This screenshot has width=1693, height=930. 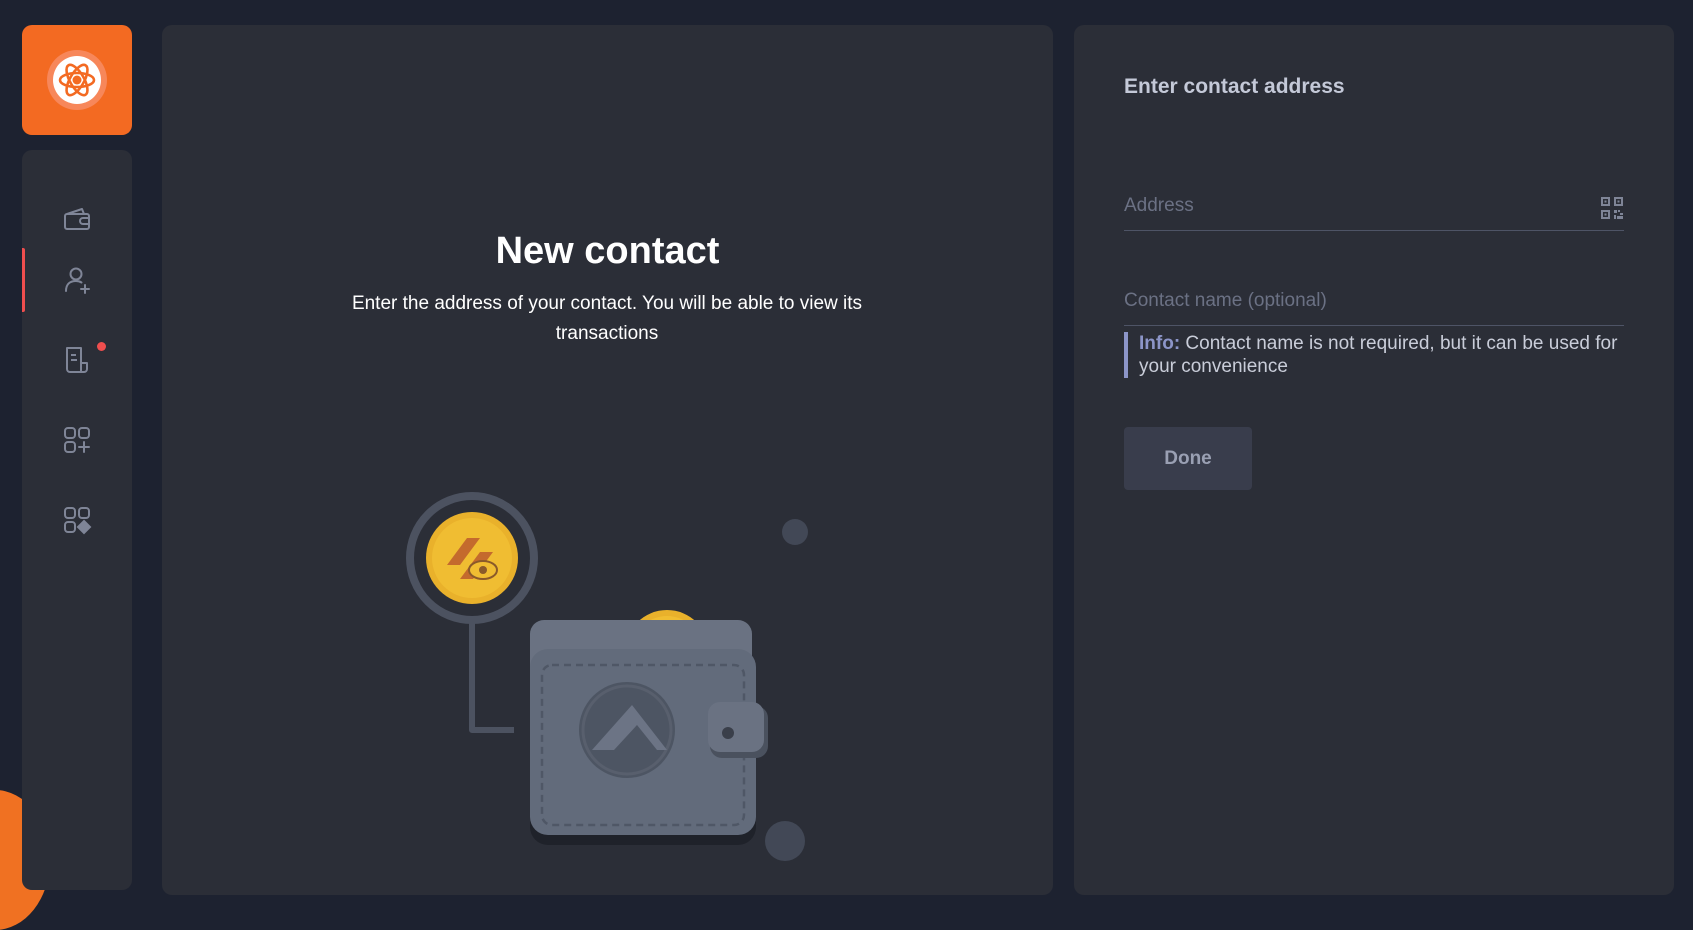 I want to click on sidebar-nav, so click(x=77, y=520).